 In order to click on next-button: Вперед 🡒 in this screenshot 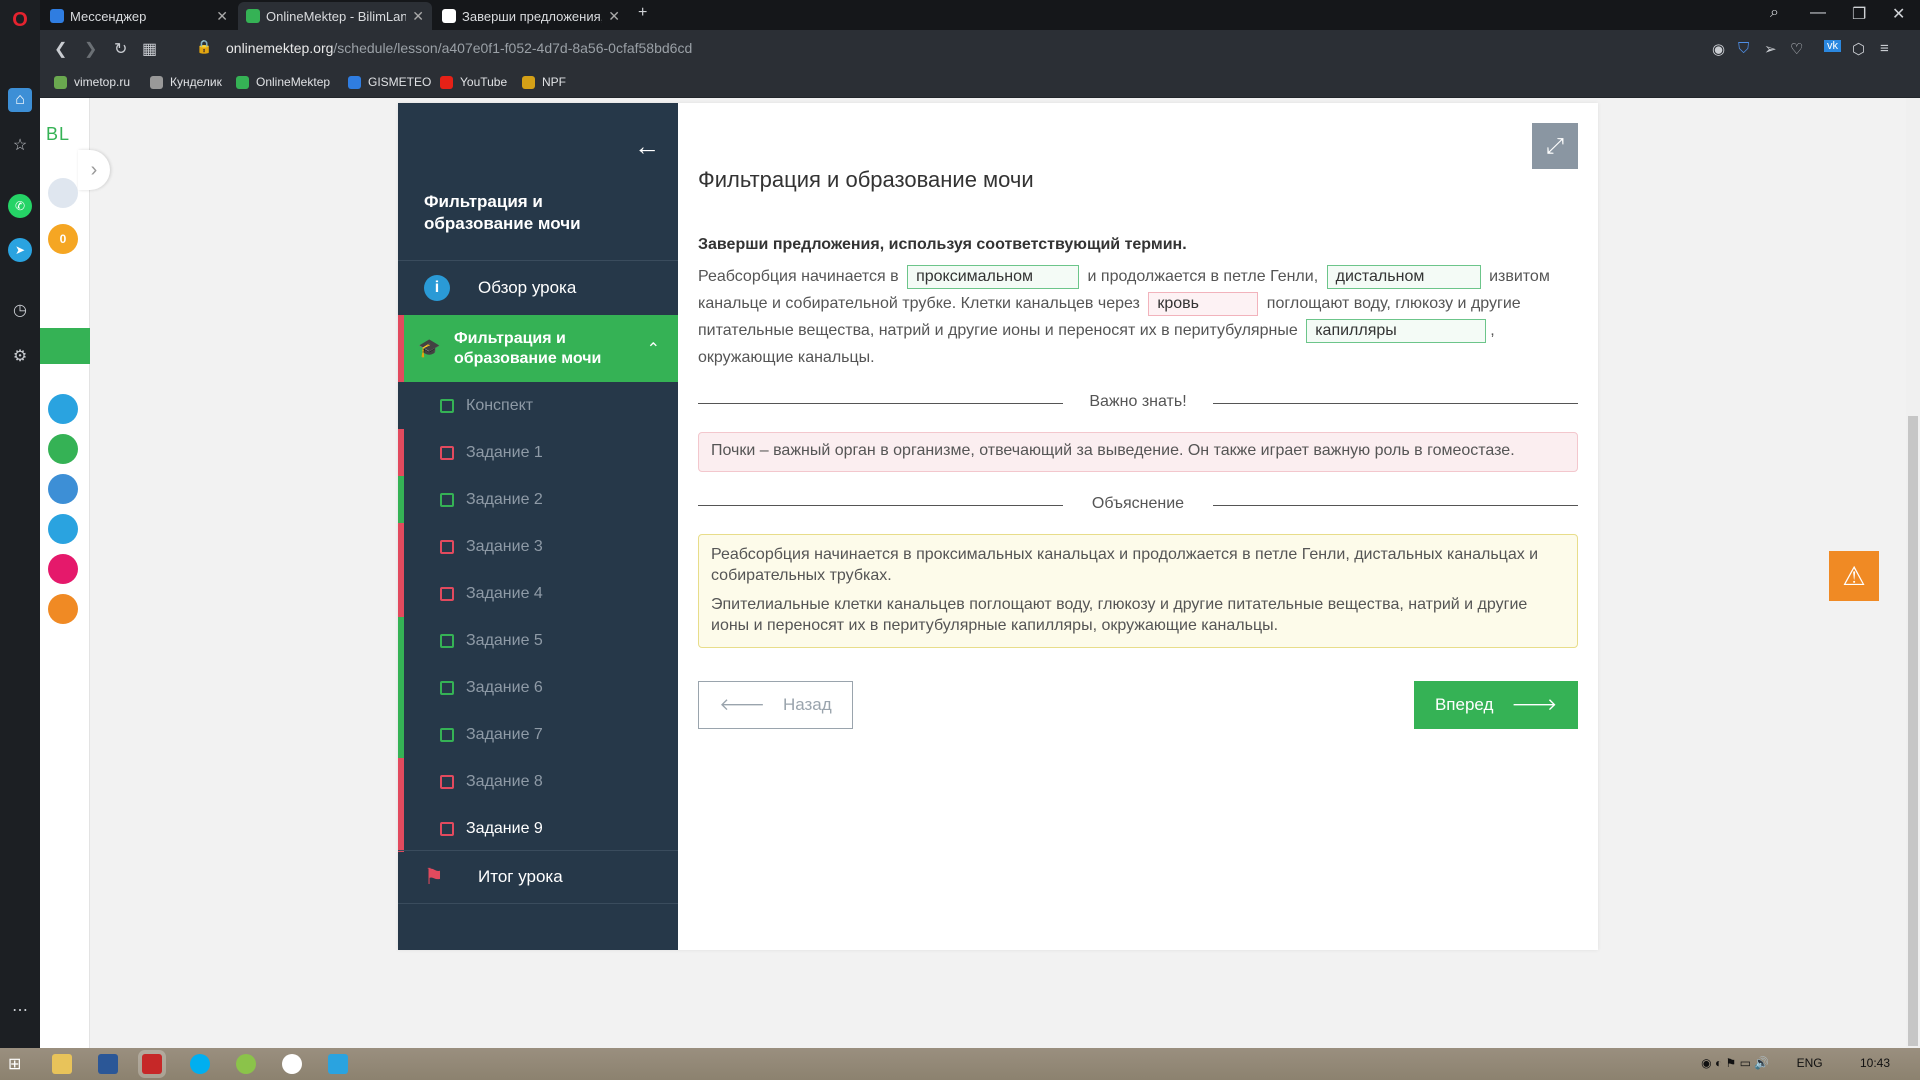, I will do `click(1496, 705)`.